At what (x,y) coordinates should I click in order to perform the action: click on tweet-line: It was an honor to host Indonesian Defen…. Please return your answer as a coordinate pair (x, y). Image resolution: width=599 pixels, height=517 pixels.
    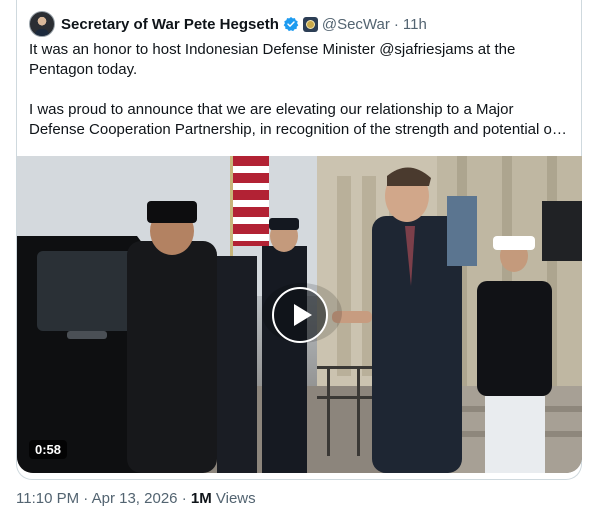
    Looking at the image, I should click on (272, 49).